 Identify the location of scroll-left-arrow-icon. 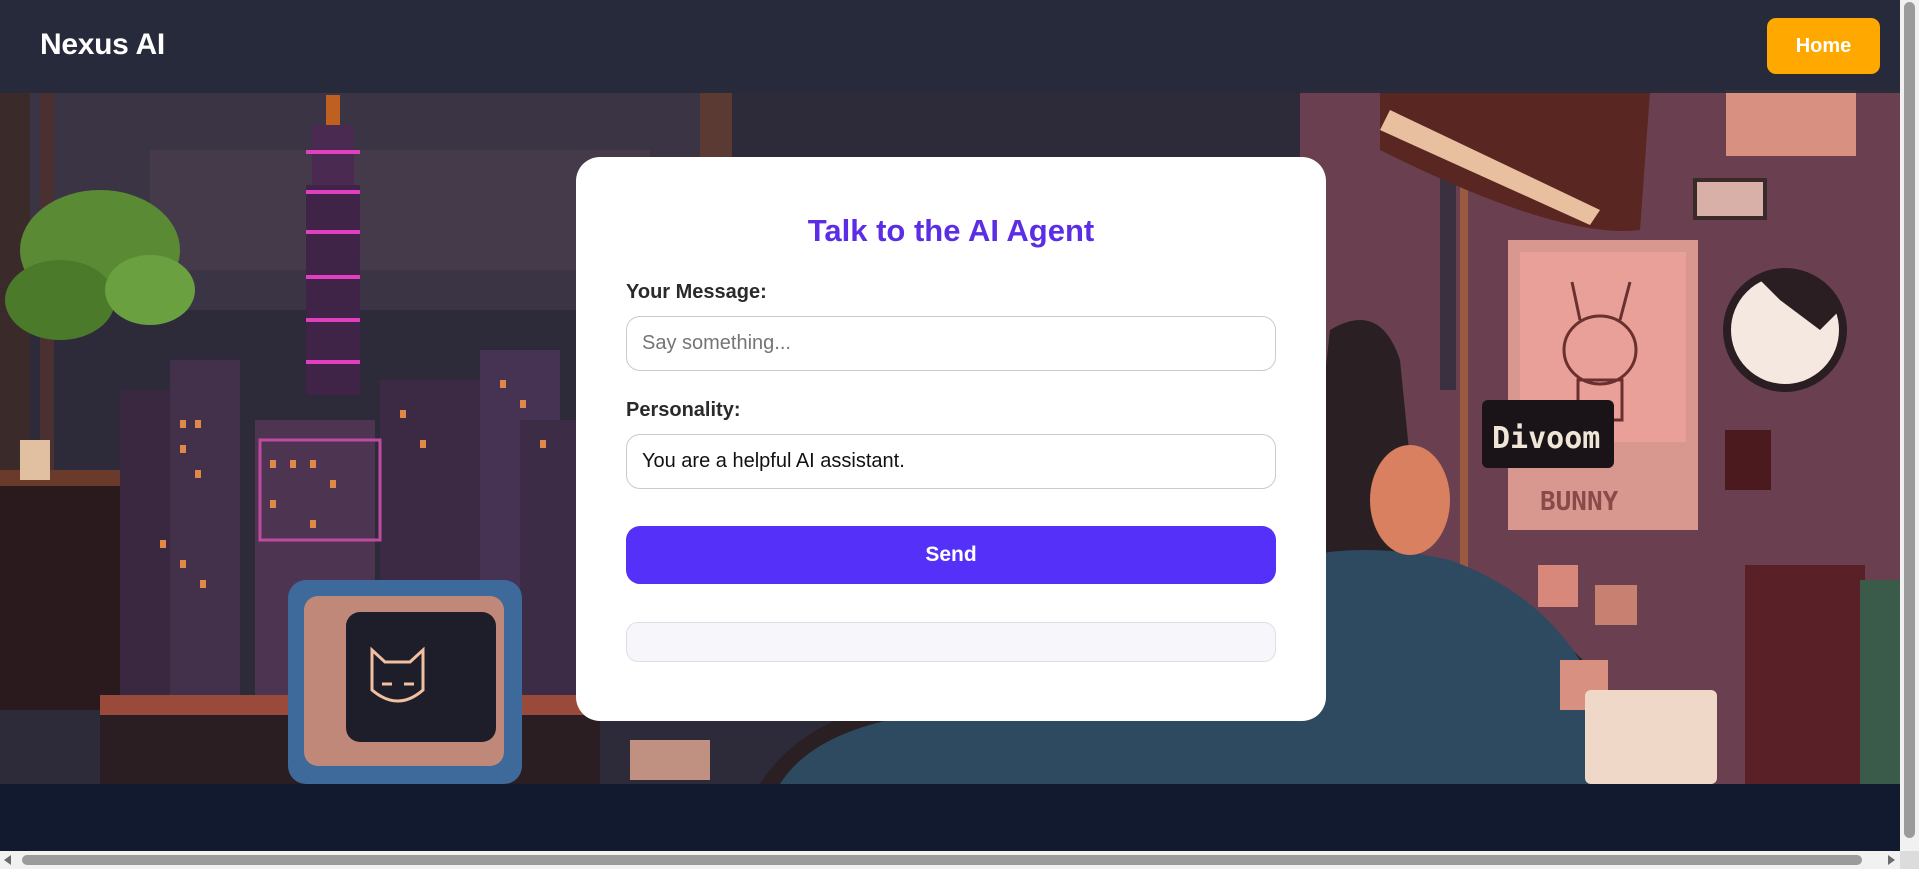
(7, 860).